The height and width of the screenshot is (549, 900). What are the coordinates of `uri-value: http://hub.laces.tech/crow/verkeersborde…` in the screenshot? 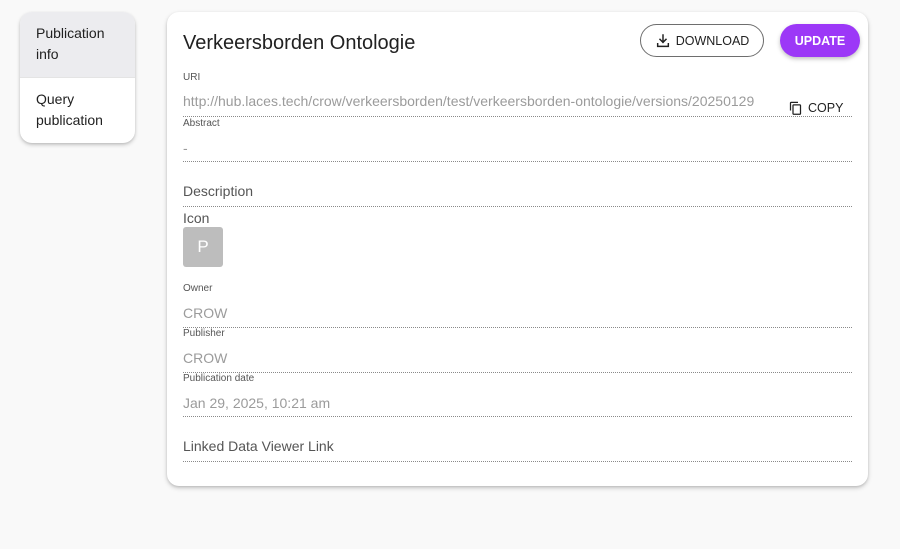 It's located at (468, 101).